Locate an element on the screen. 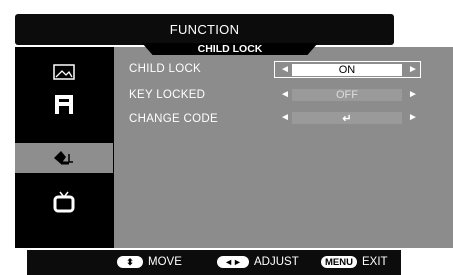 This screenshot has width=453, height=275. row-label-key-locked: KEY LOCKED is located at coordinates (167, 95).